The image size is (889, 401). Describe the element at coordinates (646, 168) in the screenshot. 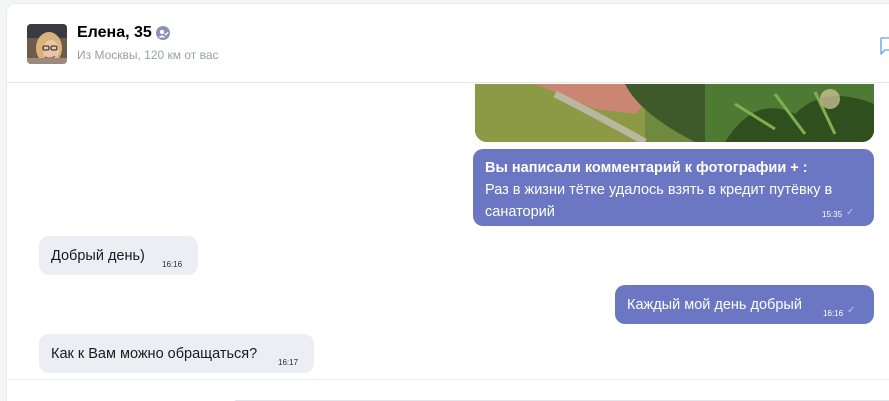

I see `message-title: Вы написали комментарий к фотографии + :` at that location.